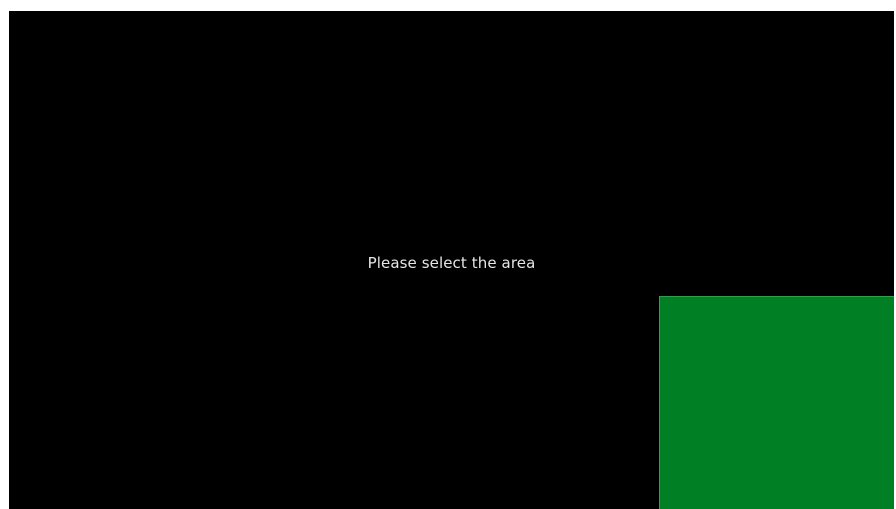  Describe the element at coordinates (451, 263) in the screenshot. I see `selection-prompt: Please select the area` at that location.